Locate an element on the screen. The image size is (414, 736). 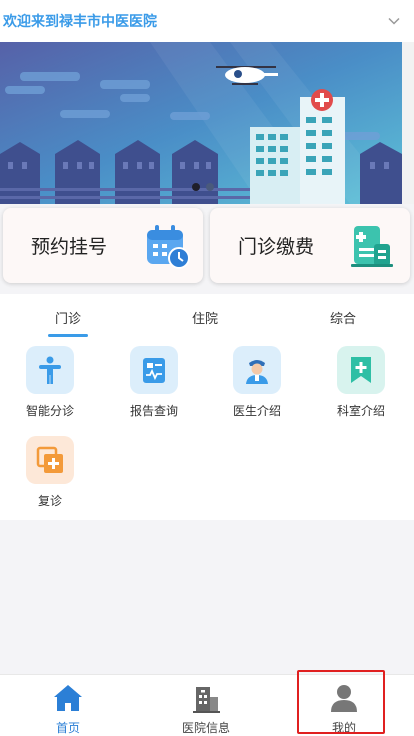
appointment-button: 预约挂号 is located at coordinates (103, 245).